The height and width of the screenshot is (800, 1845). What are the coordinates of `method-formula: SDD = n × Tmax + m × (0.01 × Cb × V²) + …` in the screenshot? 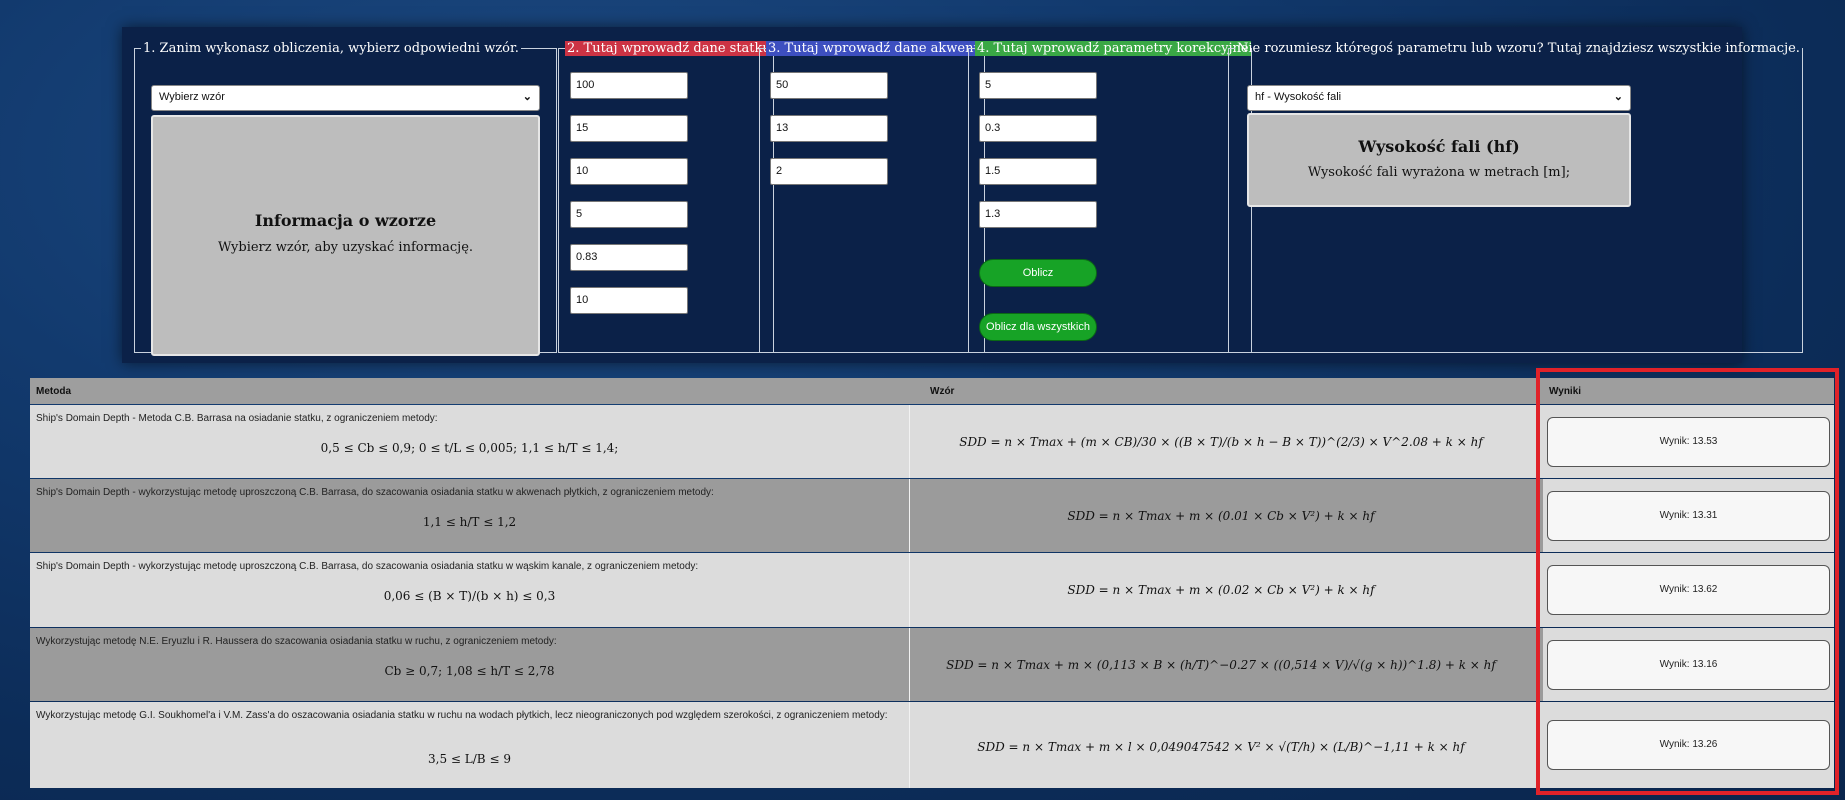 It's located at (1221, 516).